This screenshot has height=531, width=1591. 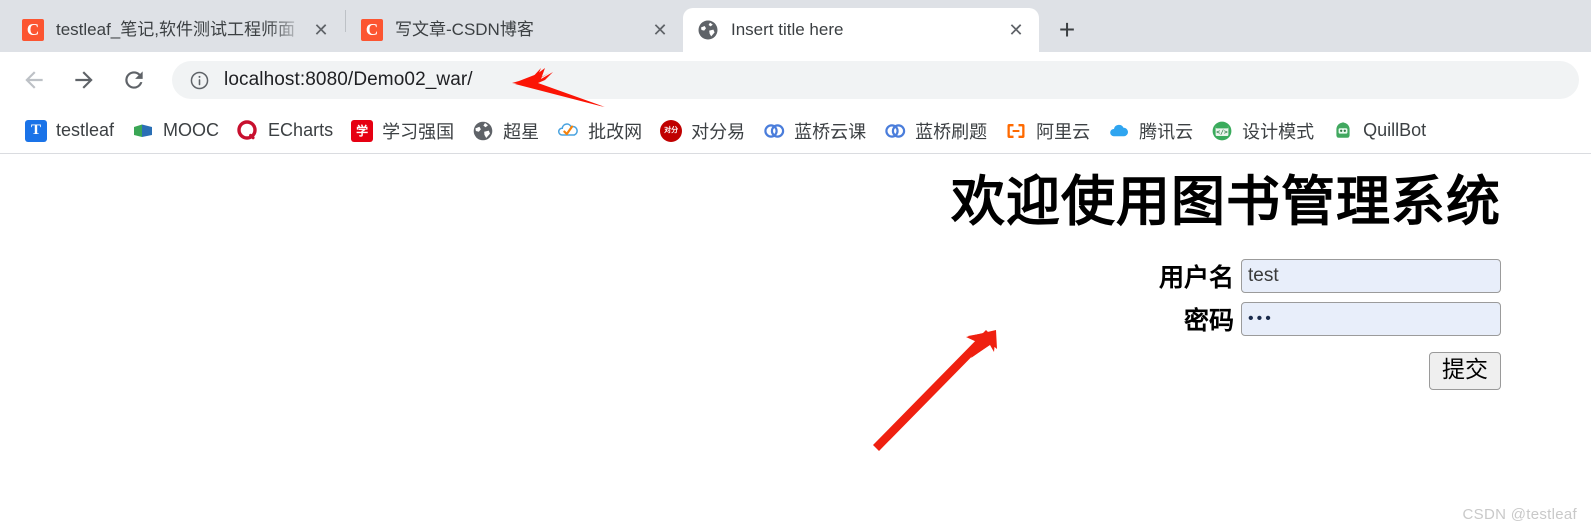 I want to click on quillbot-icon, so click(x=1343, y=131).